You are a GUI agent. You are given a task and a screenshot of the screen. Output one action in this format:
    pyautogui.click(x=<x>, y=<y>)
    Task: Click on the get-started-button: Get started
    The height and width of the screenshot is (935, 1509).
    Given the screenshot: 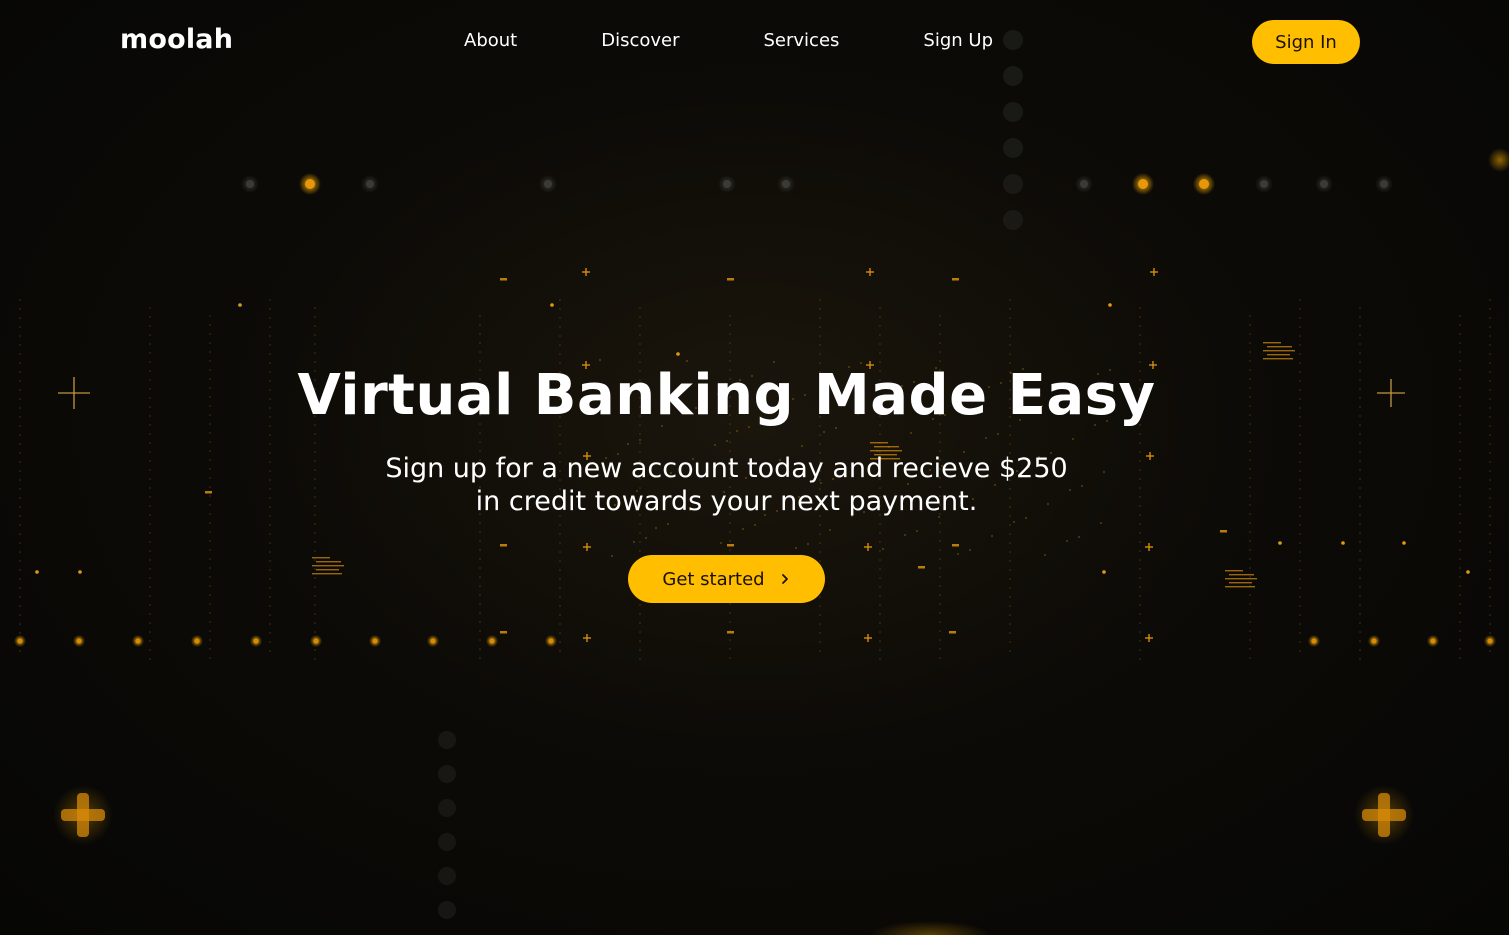 What is the action you would take?
    pyautogui.click(x=726, y=579)
    